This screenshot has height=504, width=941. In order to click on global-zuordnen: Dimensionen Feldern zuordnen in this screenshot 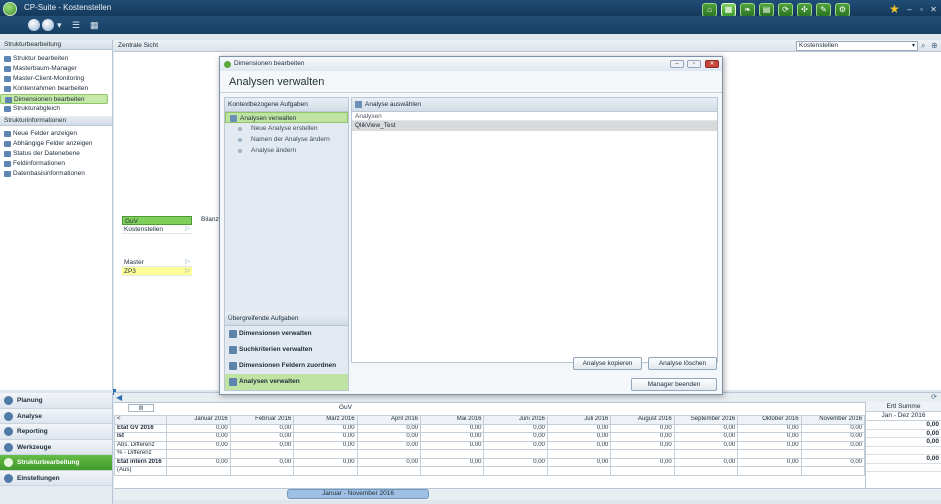, I will do `click(286, 366)`.